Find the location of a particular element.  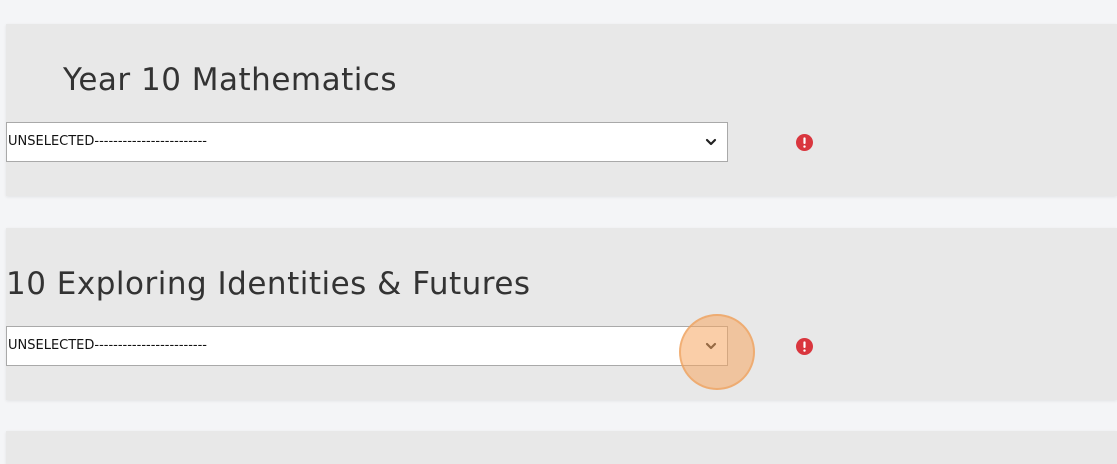

subject-panel-next is located at coordinates (561, 447).